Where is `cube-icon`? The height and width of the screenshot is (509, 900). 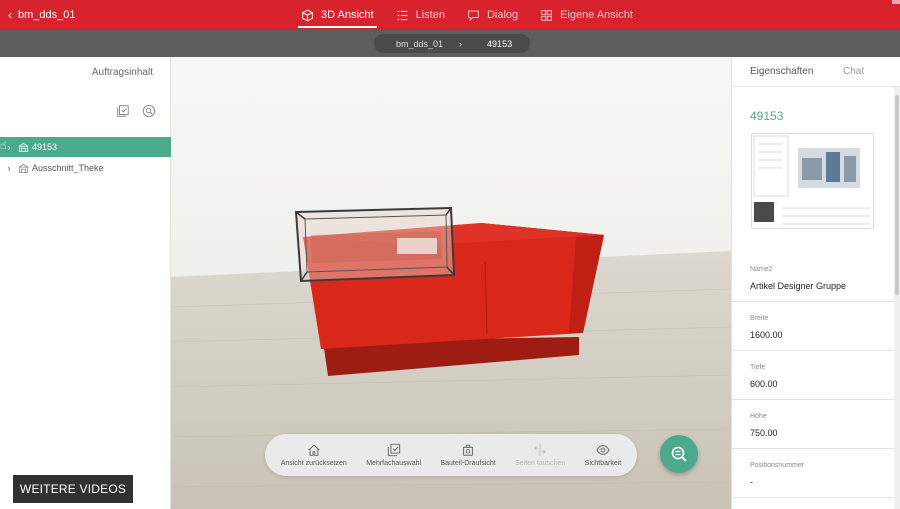 cube-icon is located at coordinates (307, 15).